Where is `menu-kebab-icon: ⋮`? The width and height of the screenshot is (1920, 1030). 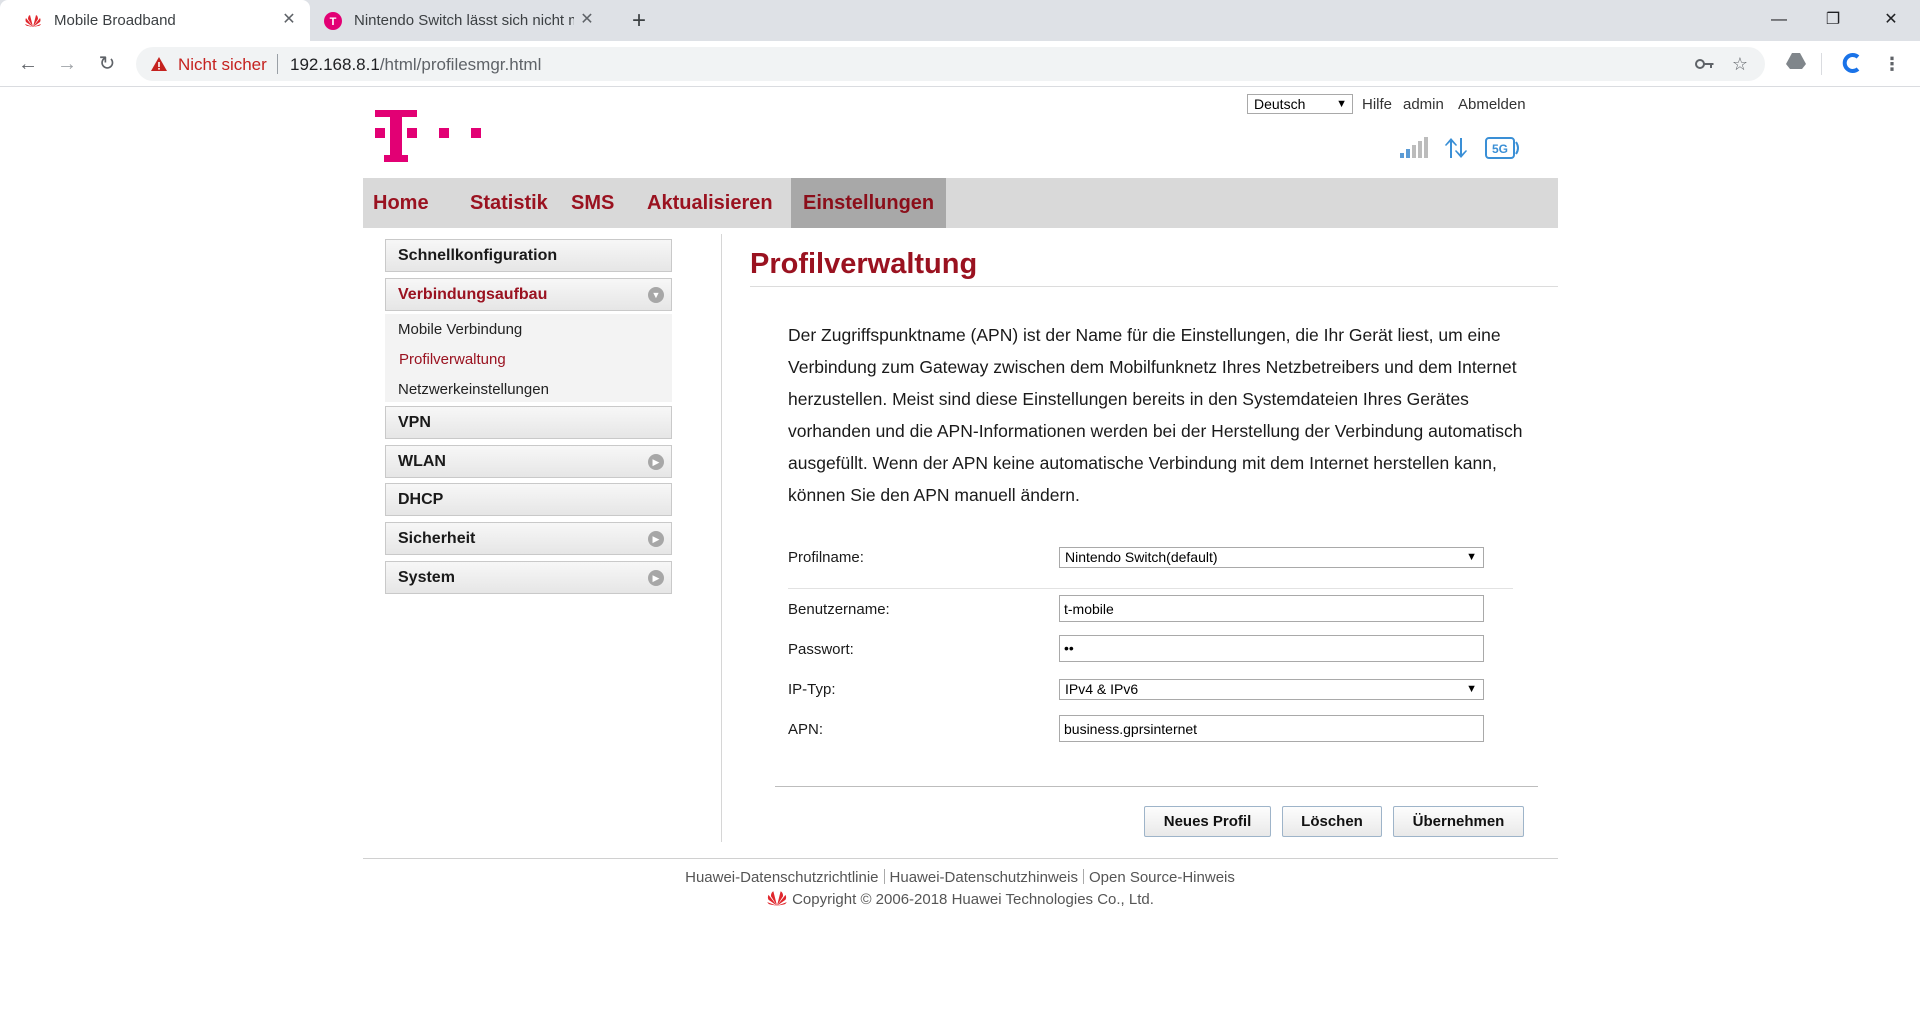
menu-kebab-icon: ⋮ is located at coordinates (1892, 64).